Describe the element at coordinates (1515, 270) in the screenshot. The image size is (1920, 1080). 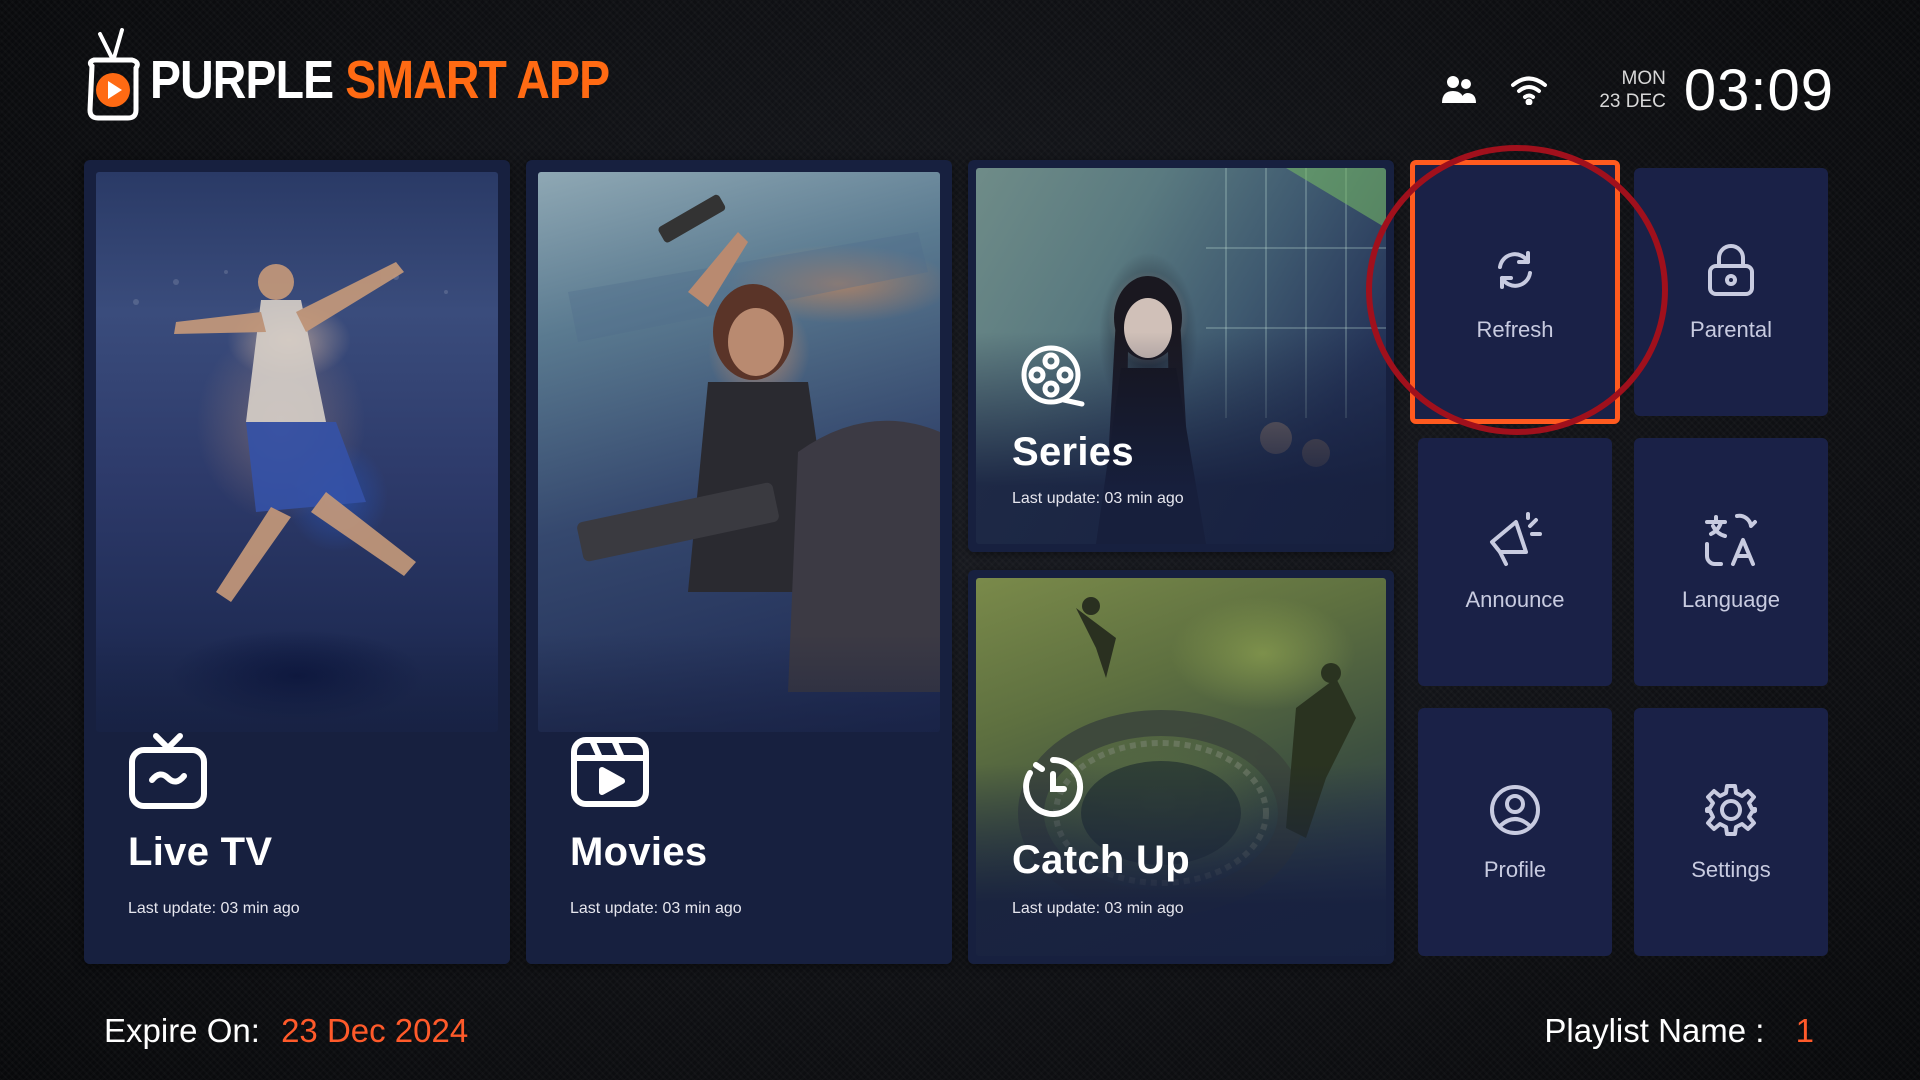
I see `refresh-icon` at that location.